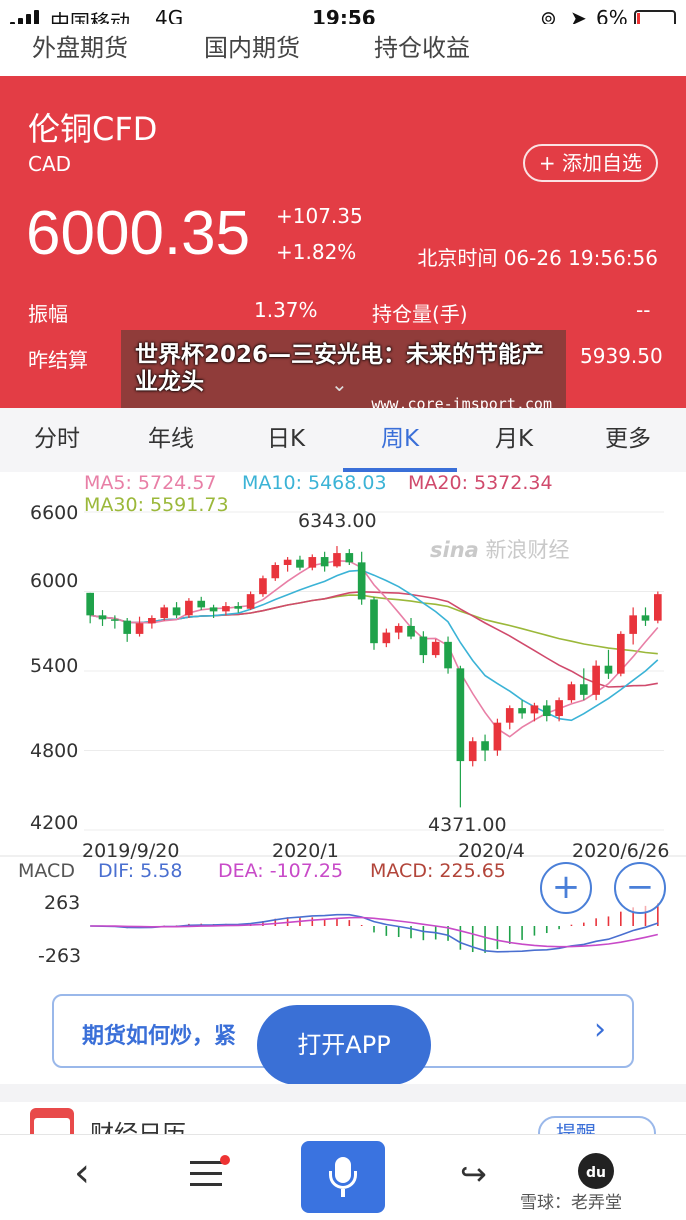 The width and height of the screenshot is (686, 1220). Describe the element at coordinates (316, 252) in the screenshot. I see `price-change-pct: +1.82%` at that location.